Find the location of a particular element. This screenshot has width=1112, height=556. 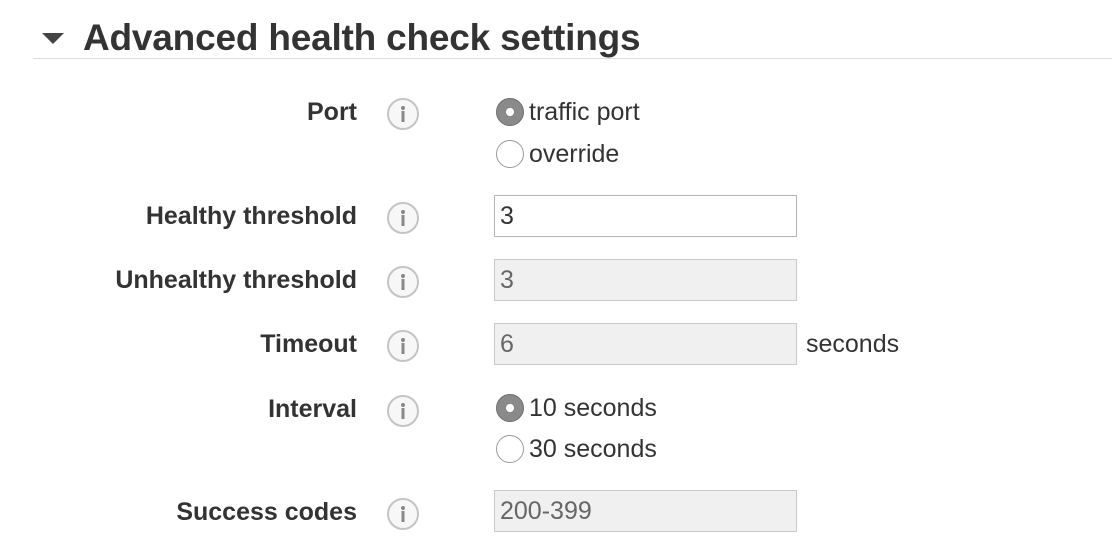

radio-label: 30 seconds is located at coordinates (593, 449).